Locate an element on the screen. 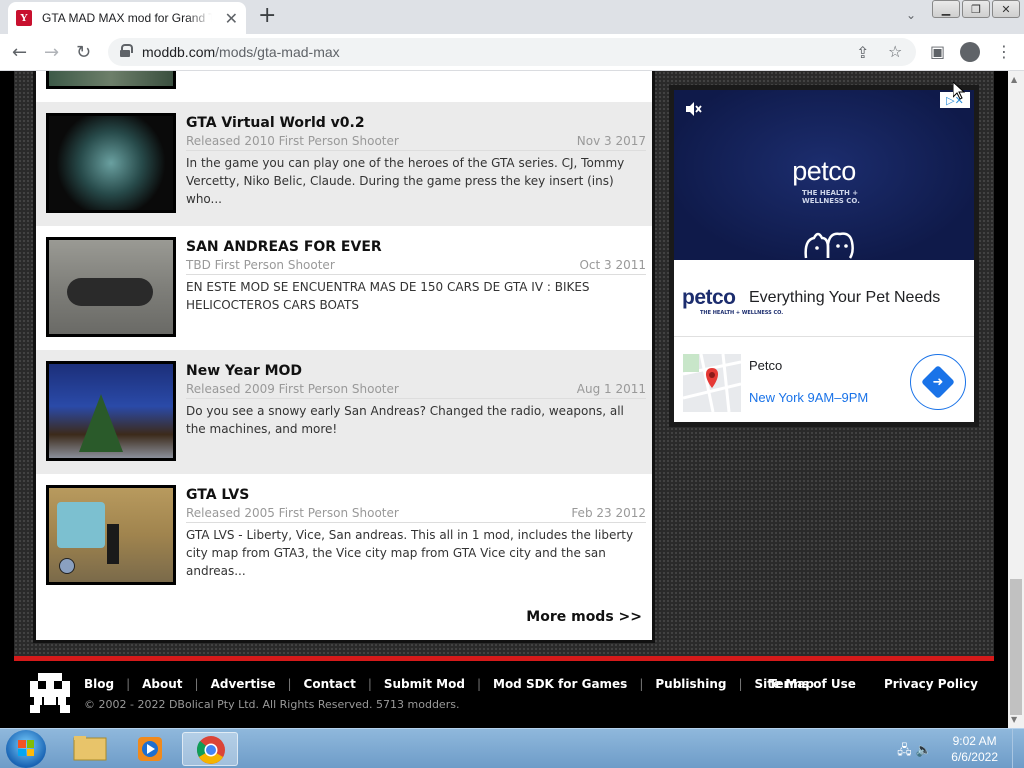 This screenshot has width=1024, height=768. footer-link-blog: Blog is located at coordinates (99, 684).